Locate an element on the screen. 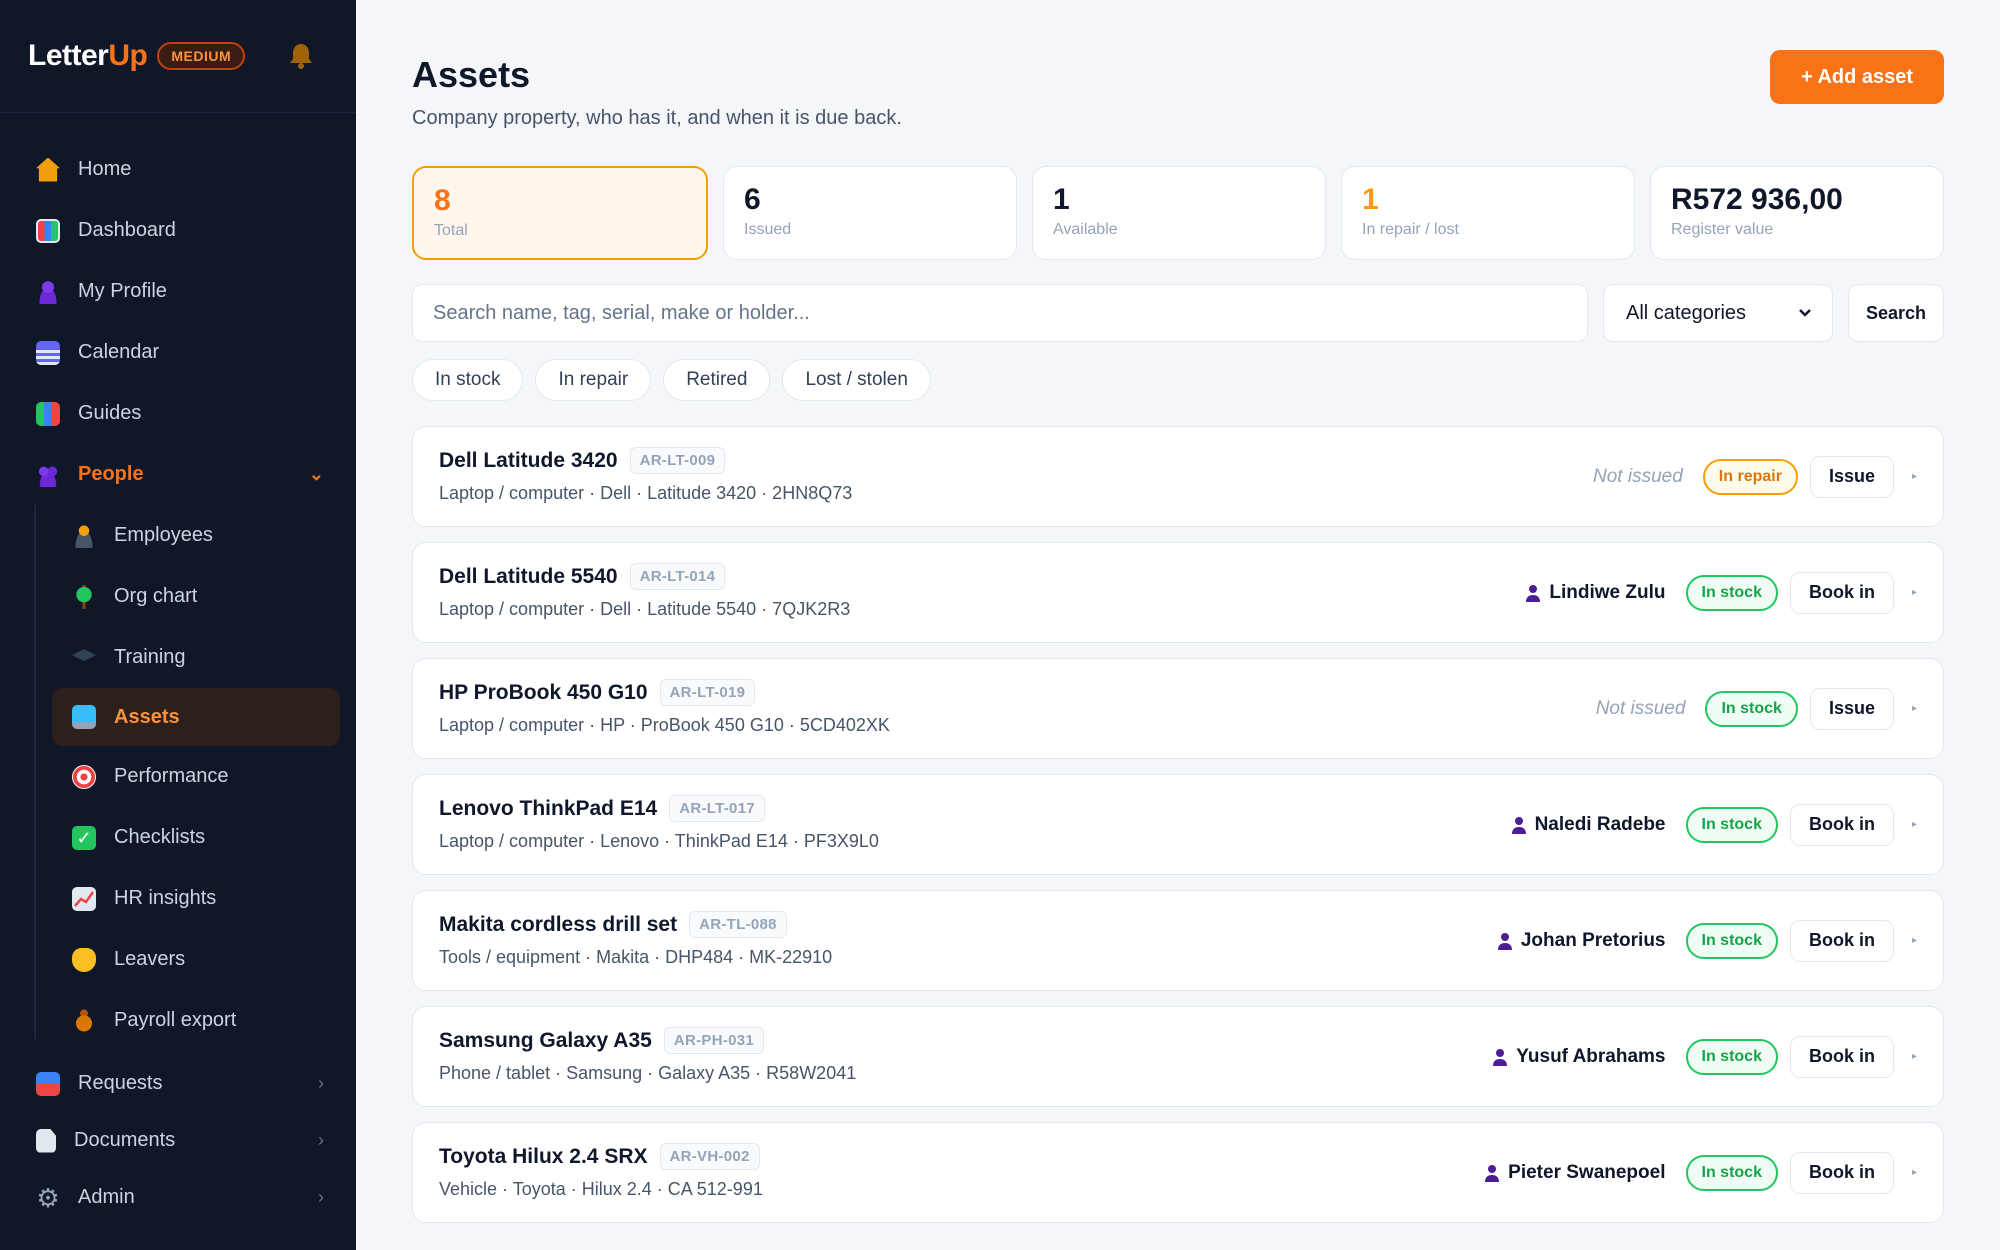 The width and height of the screenshot is (2000, 1250). sidebar-item-employees: Employees is located at coordinates (178, 535).